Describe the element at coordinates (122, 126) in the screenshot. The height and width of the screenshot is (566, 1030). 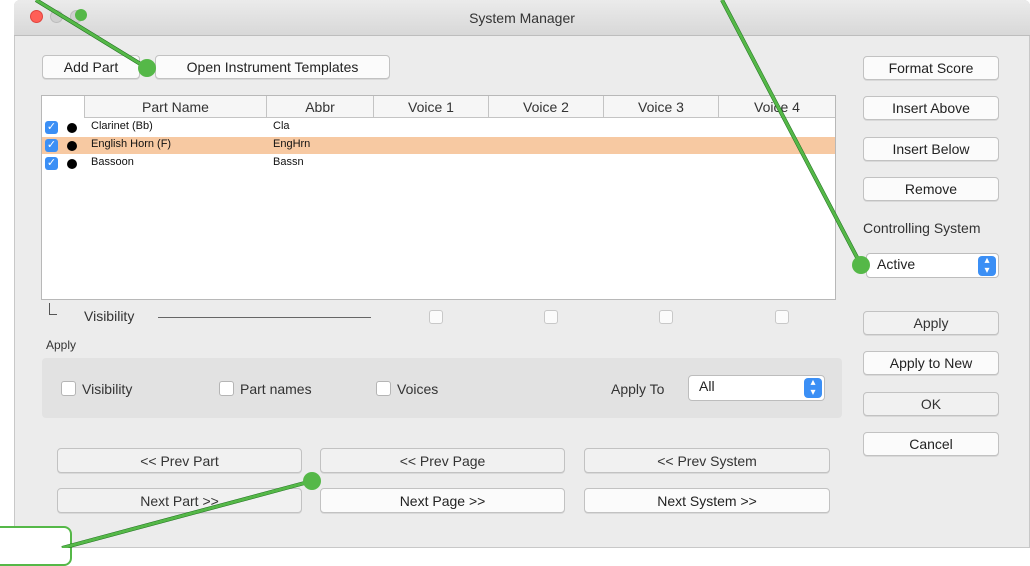
I see `part-name-cell: Clarinet (Bb)` at that location.